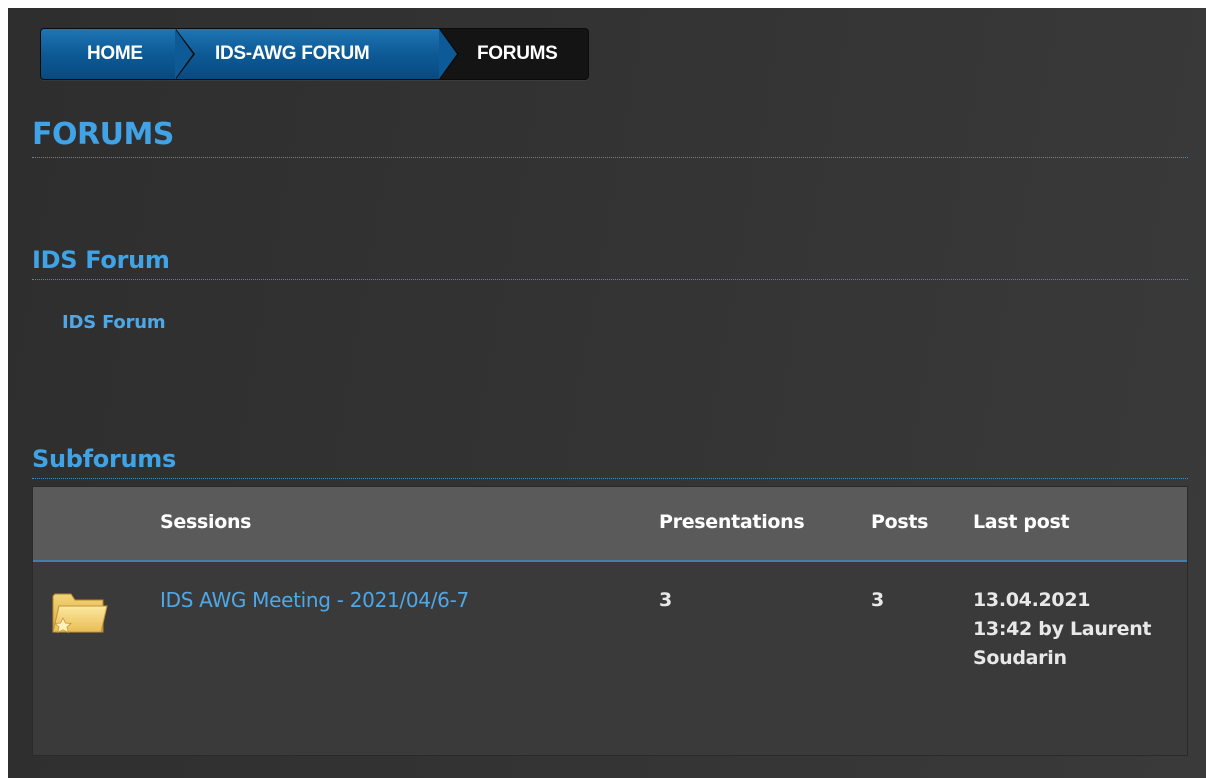 Image resolution: width=1206 pixels, height=778 pixels. Describe the element at coordinates (732, 522) in the screenshot. I see `column-header-presentations: Presentations` at that location.